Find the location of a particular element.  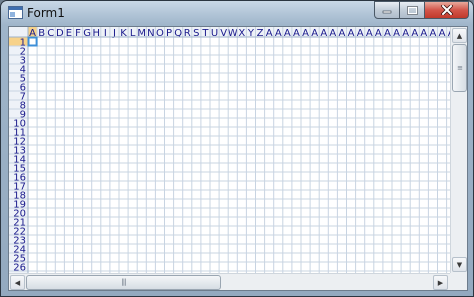

vertical-scroll-thumb: ≡ is located at coordinates (459, 68).